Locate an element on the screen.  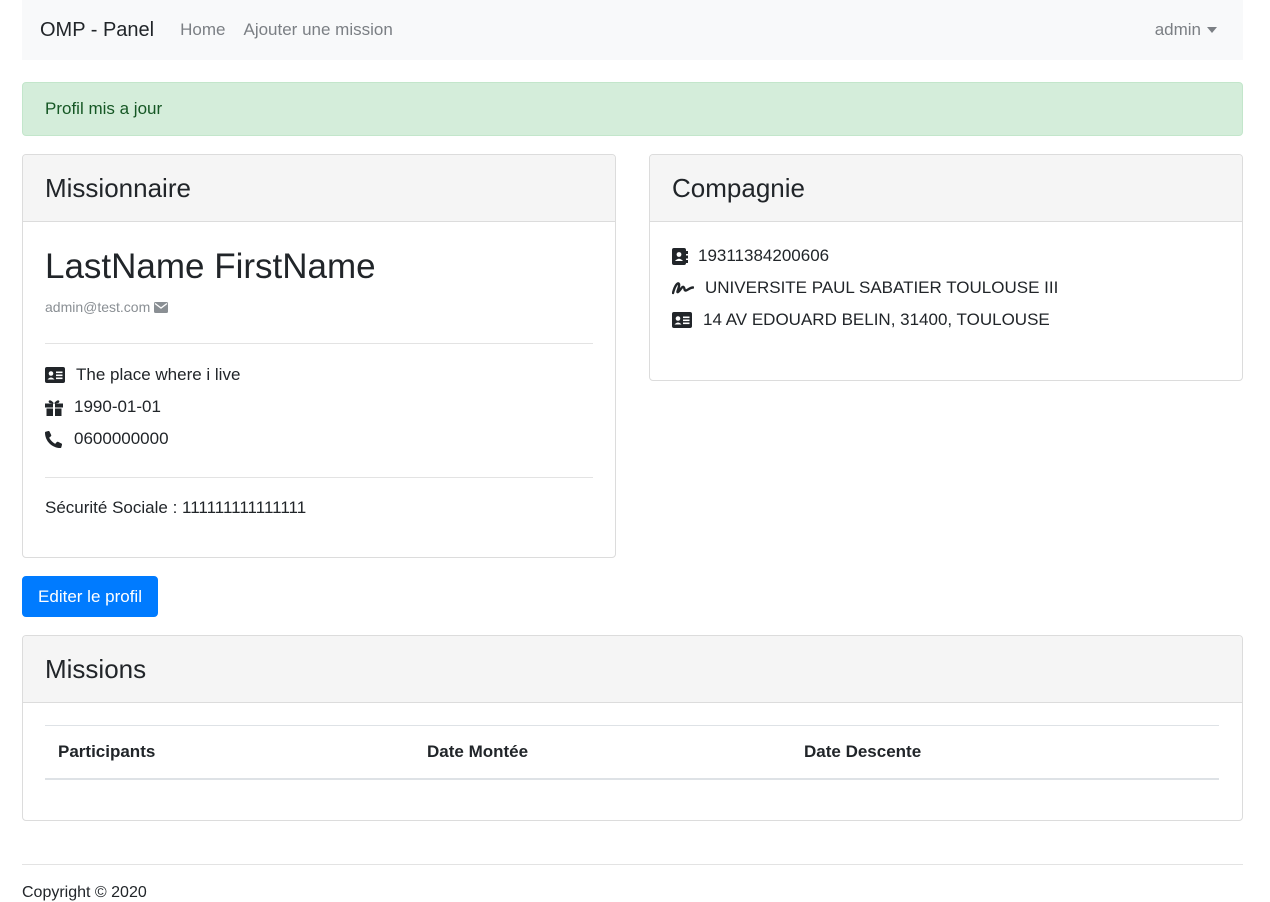
secu-label: Sécurité Sociale : is located at coordinates (114, 507).